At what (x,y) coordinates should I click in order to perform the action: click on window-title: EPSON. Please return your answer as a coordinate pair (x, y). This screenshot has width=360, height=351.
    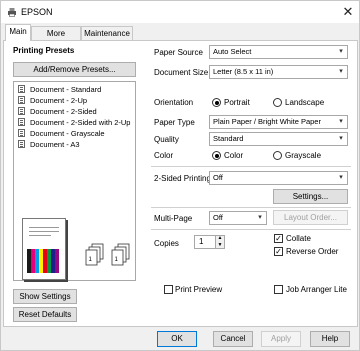
    Looking at the image, I should click on (37, 12).